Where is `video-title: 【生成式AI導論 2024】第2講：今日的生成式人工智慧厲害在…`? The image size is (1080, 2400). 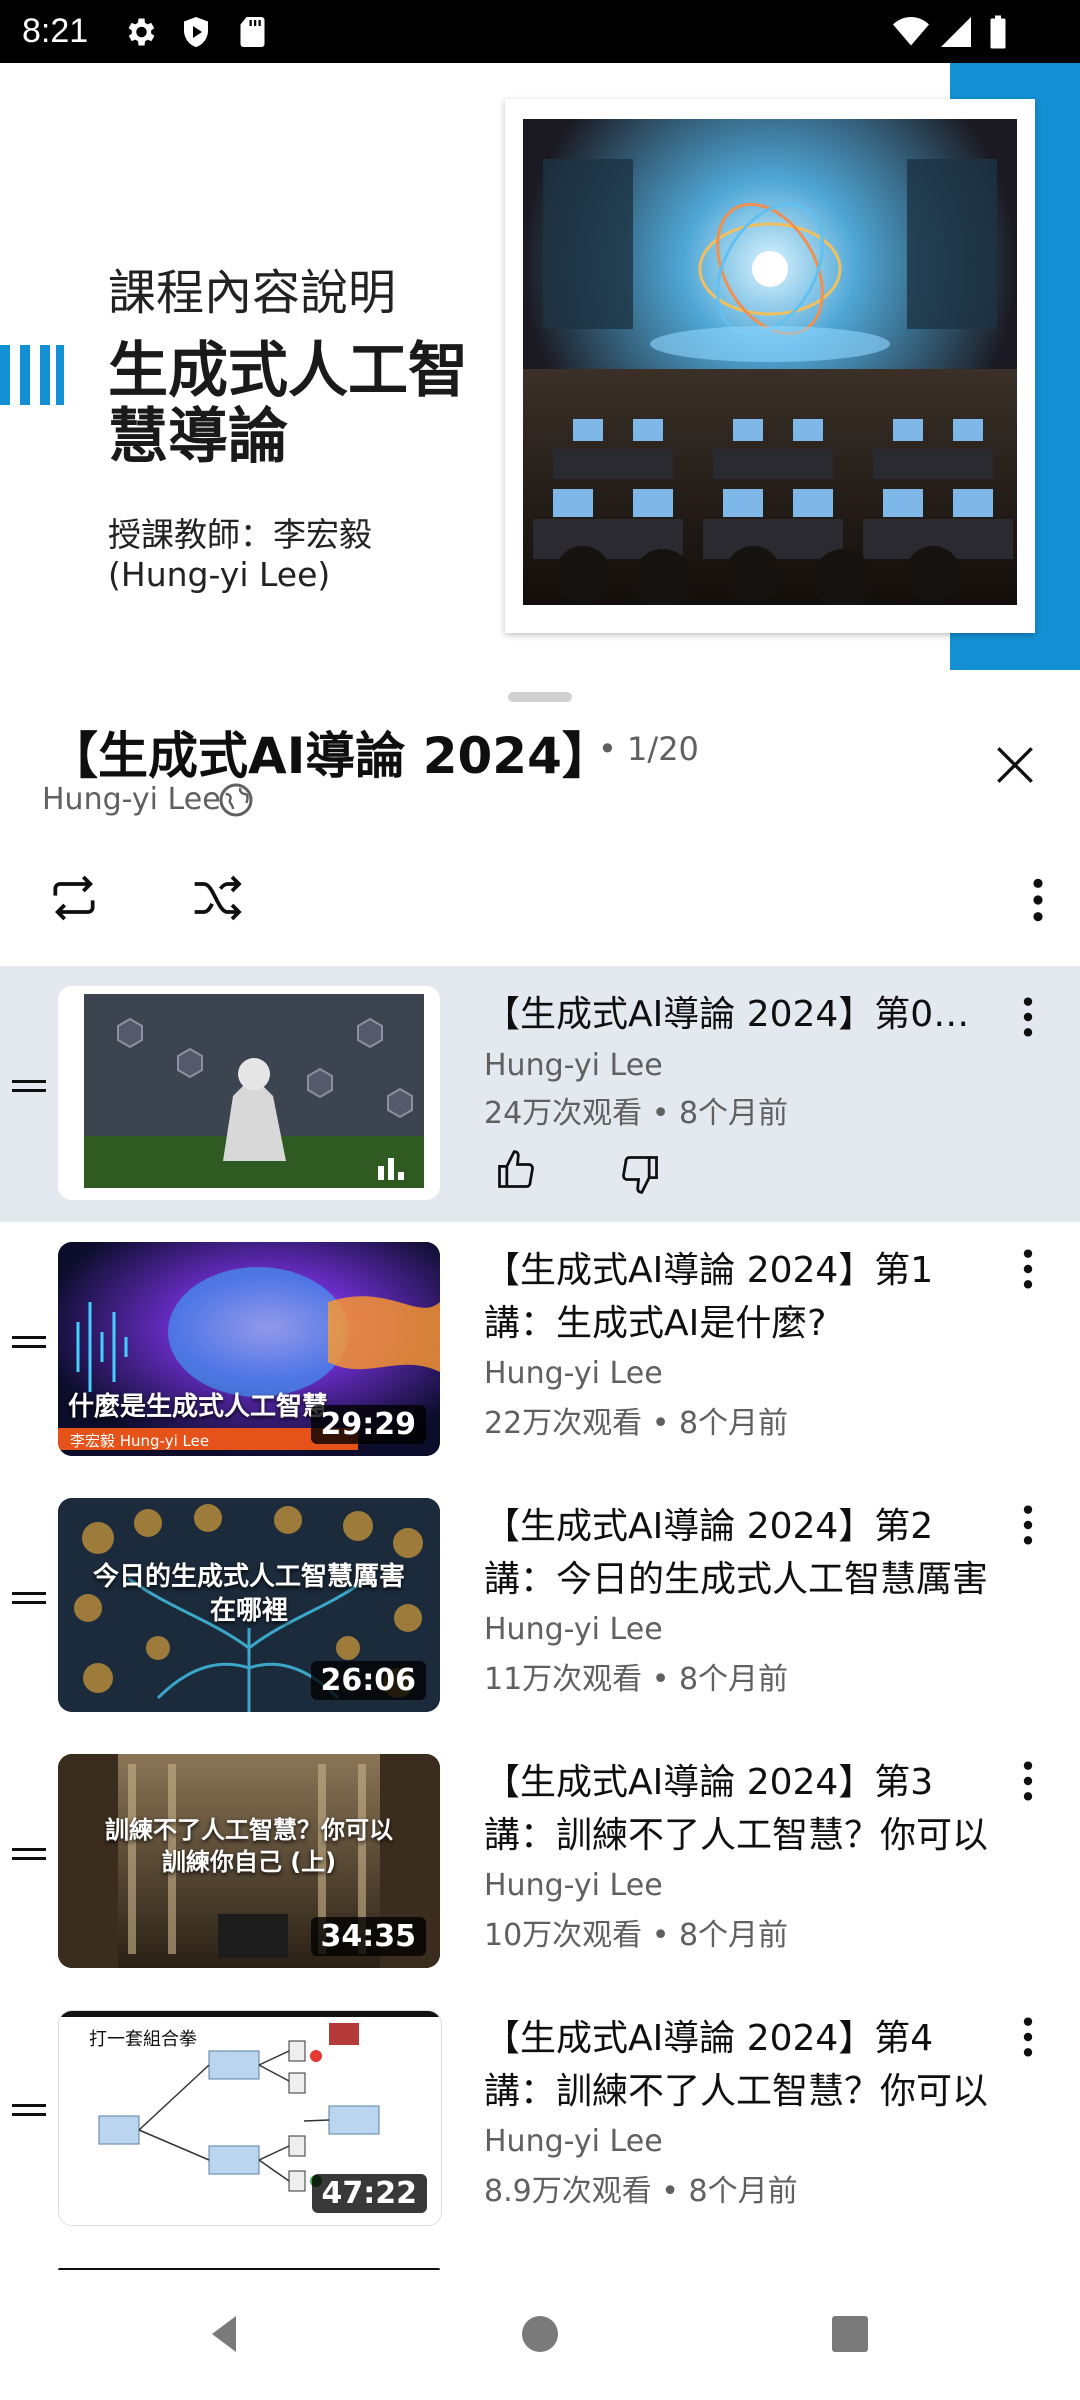 video-title: 【生成式AI導論 2024】第2講：今日的生成式人工智慧厲害在… is located at coordinates (736, 1553).